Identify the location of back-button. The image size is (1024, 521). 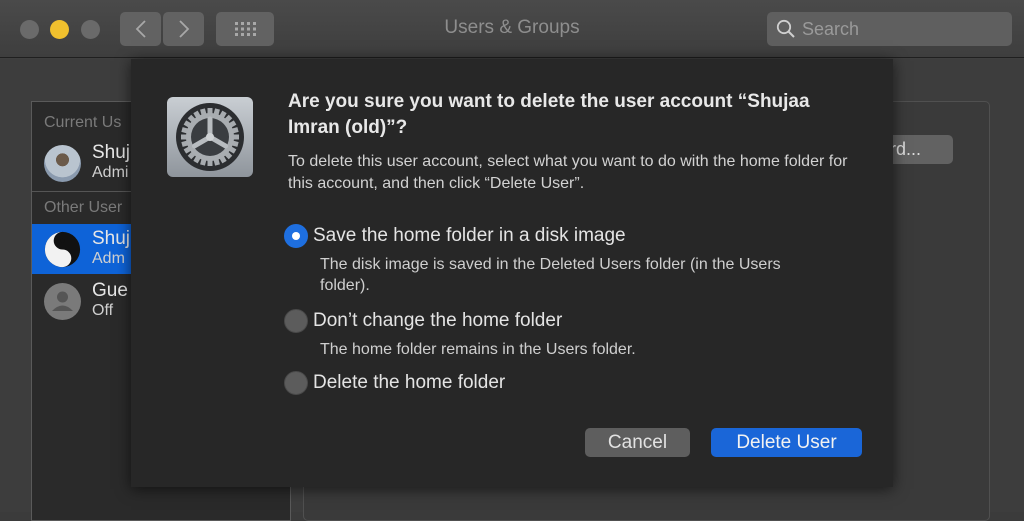
(140, 29).